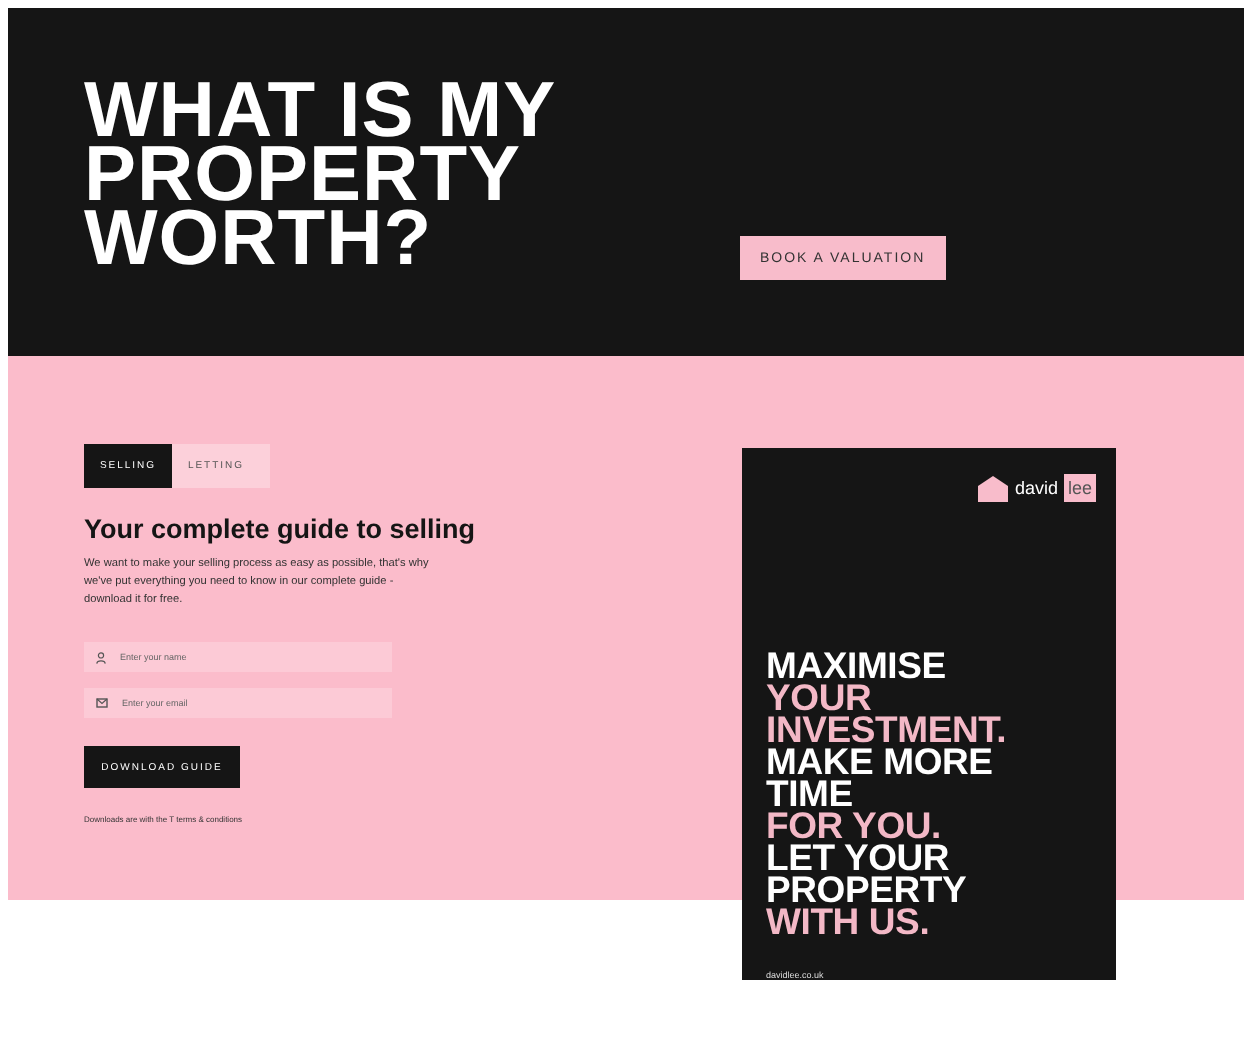  Describe the element at coordinates (321, 176) in the screenshot. I see `hero-title: WHAT IS MY PROPERTY WORTH?` at that location.